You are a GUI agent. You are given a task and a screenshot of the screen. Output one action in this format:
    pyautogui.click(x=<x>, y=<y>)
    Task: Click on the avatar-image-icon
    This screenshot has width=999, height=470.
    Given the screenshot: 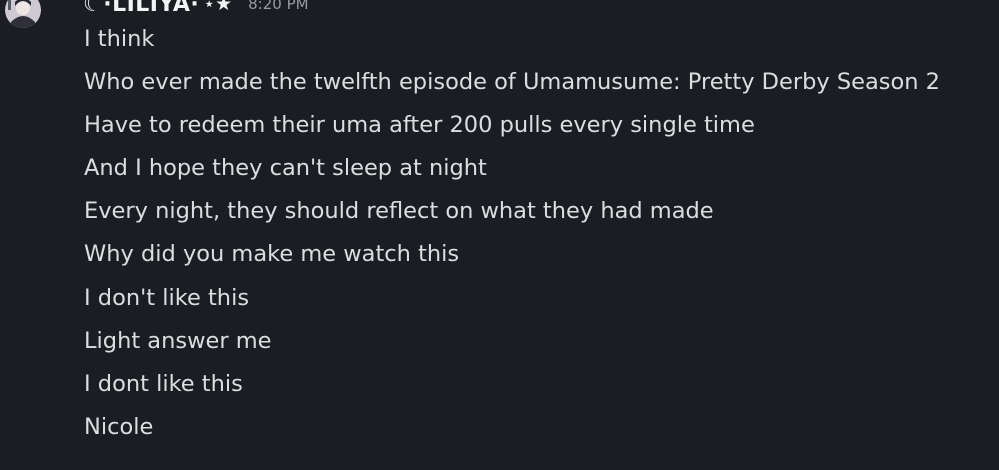 What is the action you would take?
    pyautogui.click(x=23, y=14)
    